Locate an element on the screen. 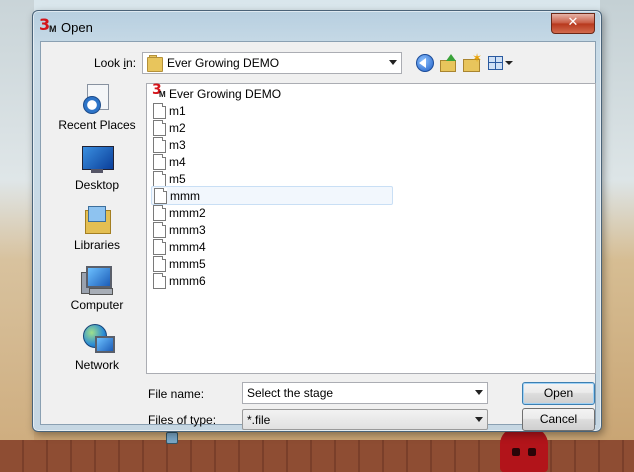 This screenshot has height=472, width=634. place-desktop: Desktop is located at coordinates (97, 170).